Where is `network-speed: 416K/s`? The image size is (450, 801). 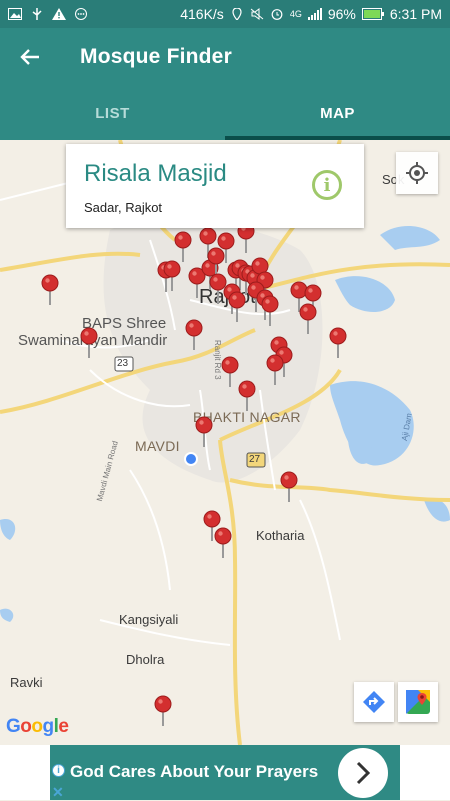 network-speed: 416K/s is located at coordinates (202, 14).